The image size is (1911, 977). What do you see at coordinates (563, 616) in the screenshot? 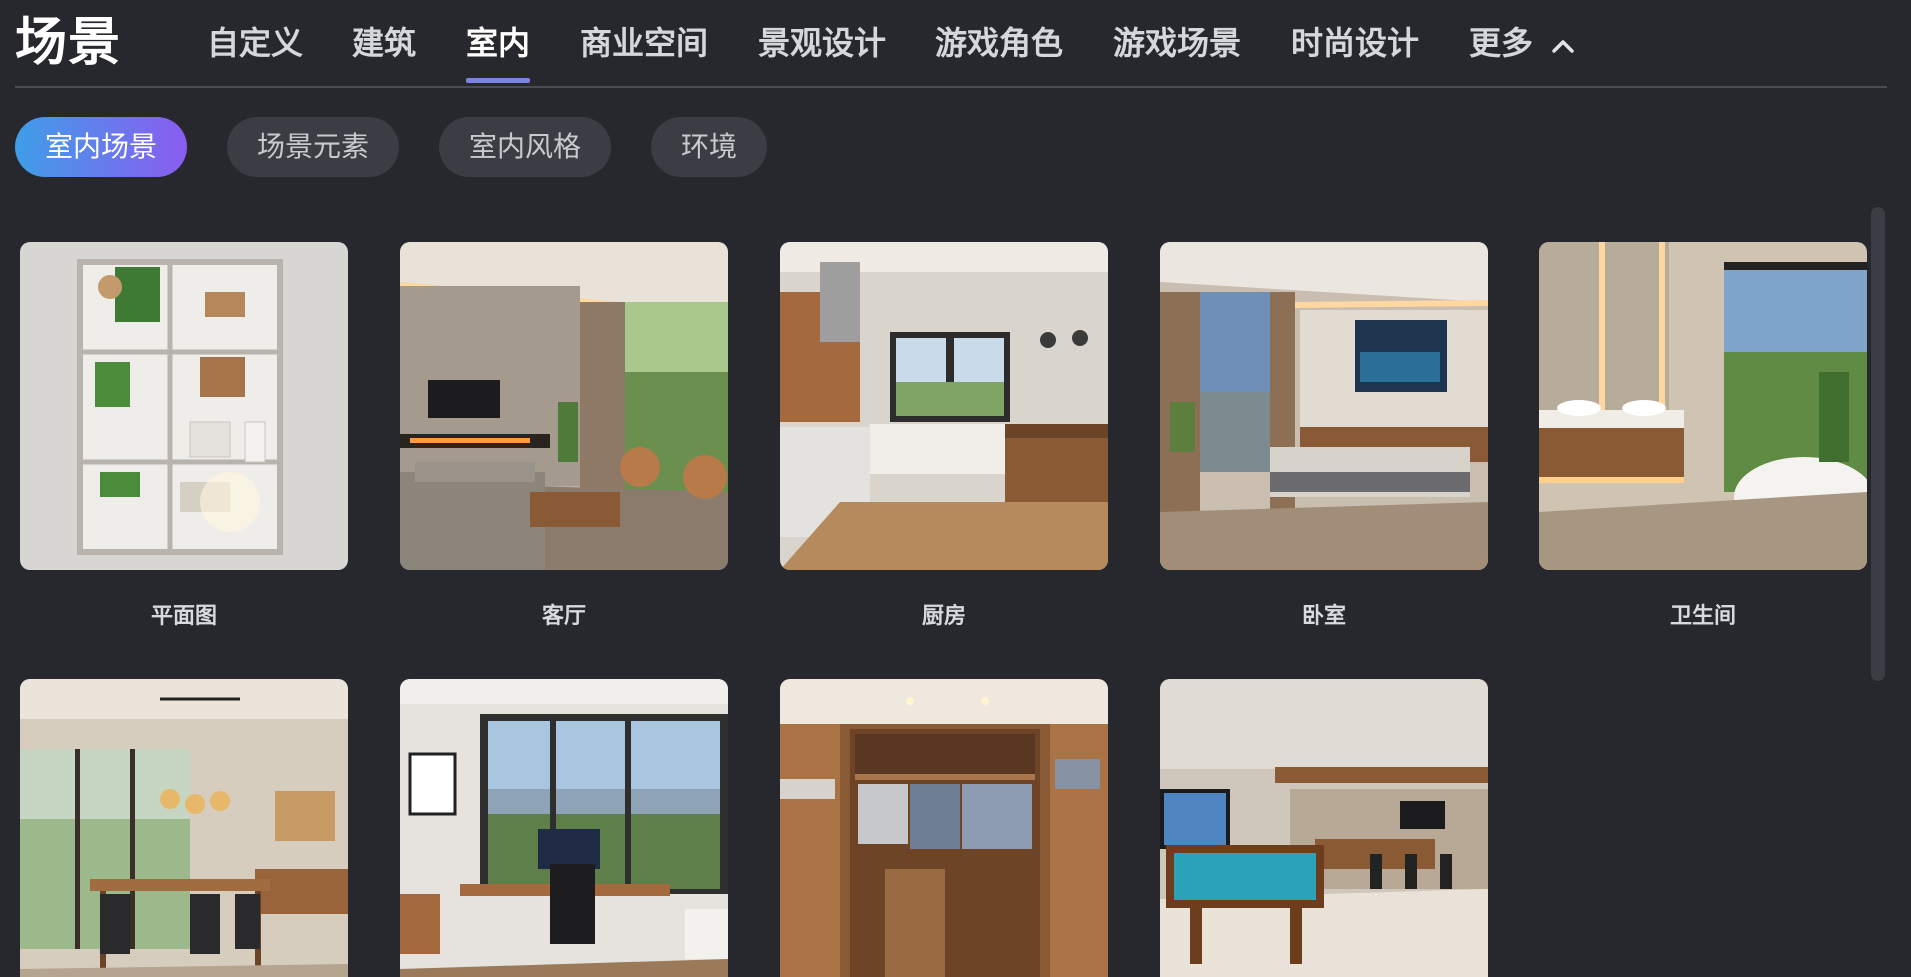
I see `scene-card-label: 客厅` at bounding box center [563, 616].